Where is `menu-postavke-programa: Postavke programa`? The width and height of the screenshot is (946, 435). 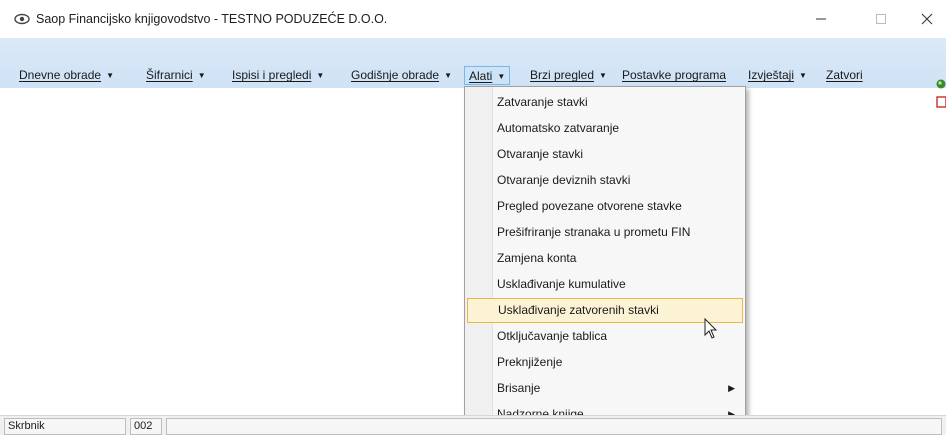
menu-postavke-programa: Postavke programa is located at coordinates (674, 75).